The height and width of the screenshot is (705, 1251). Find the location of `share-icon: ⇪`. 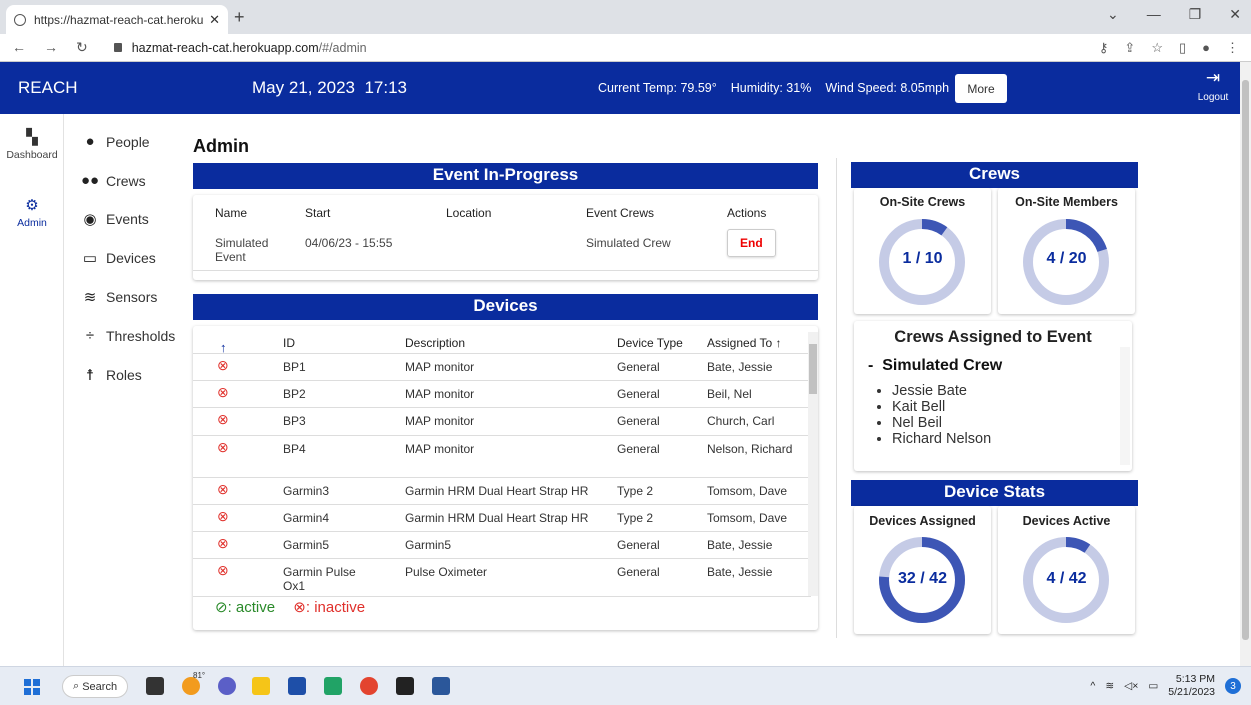

share-icon: ⇪ is located at coordinates (1129, 48).